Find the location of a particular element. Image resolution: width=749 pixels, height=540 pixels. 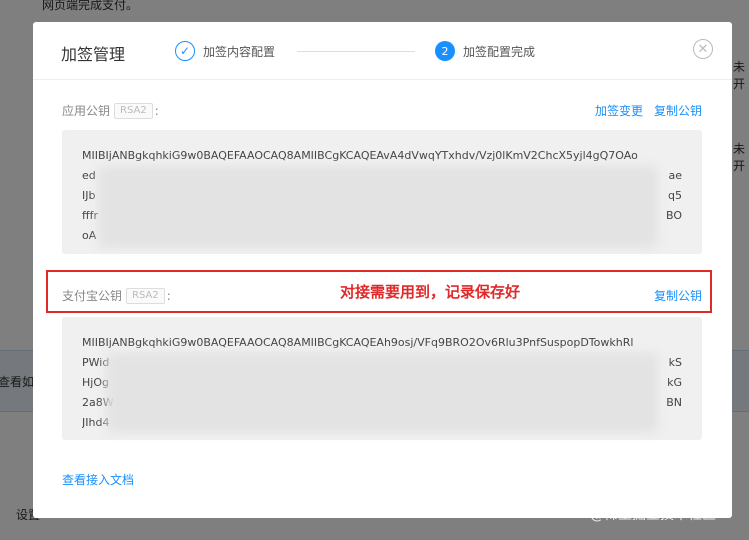

step-number: 2 is located at coordinates (445, 51).